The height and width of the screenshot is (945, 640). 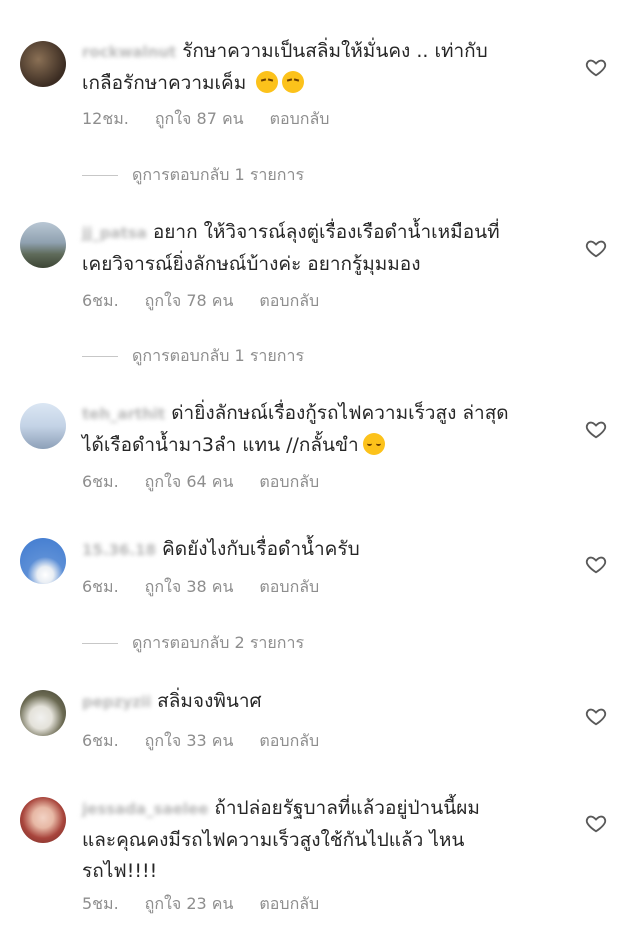 I want to click on comment-username: teh_arthit, so click(x=123, y=414).